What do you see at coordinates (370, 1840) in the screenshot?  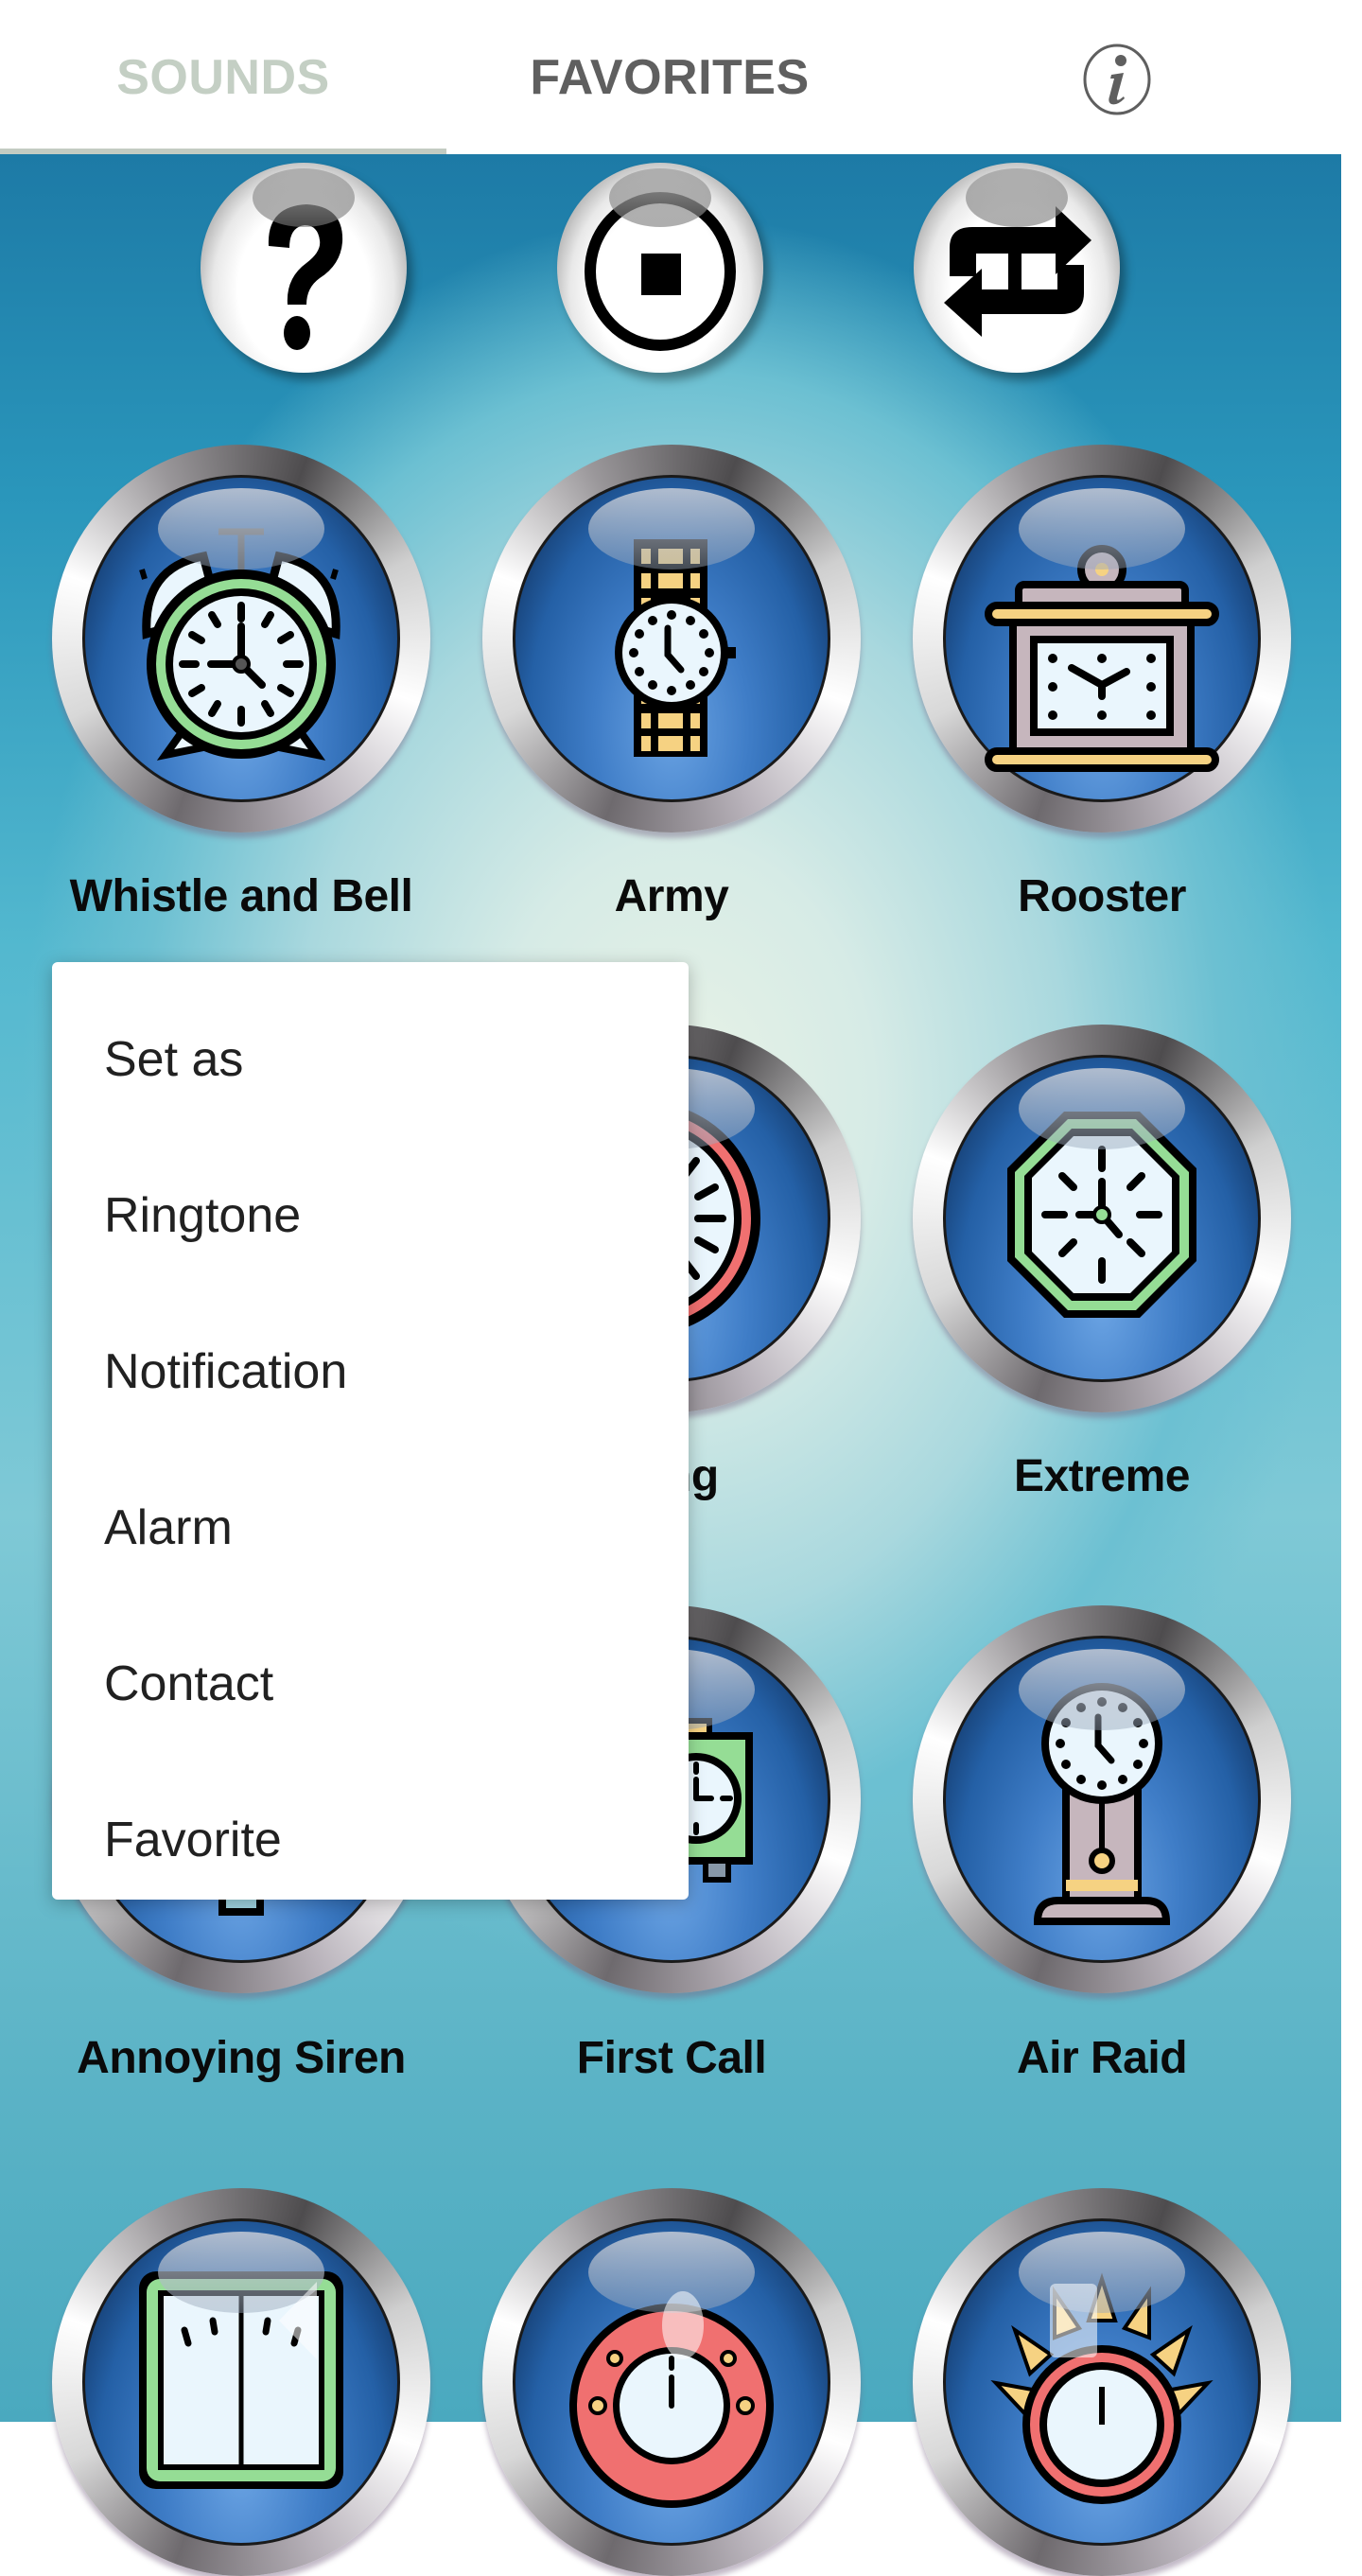 I see `menu-item-favorite: Favorite` at bounding box center [370, 1840].